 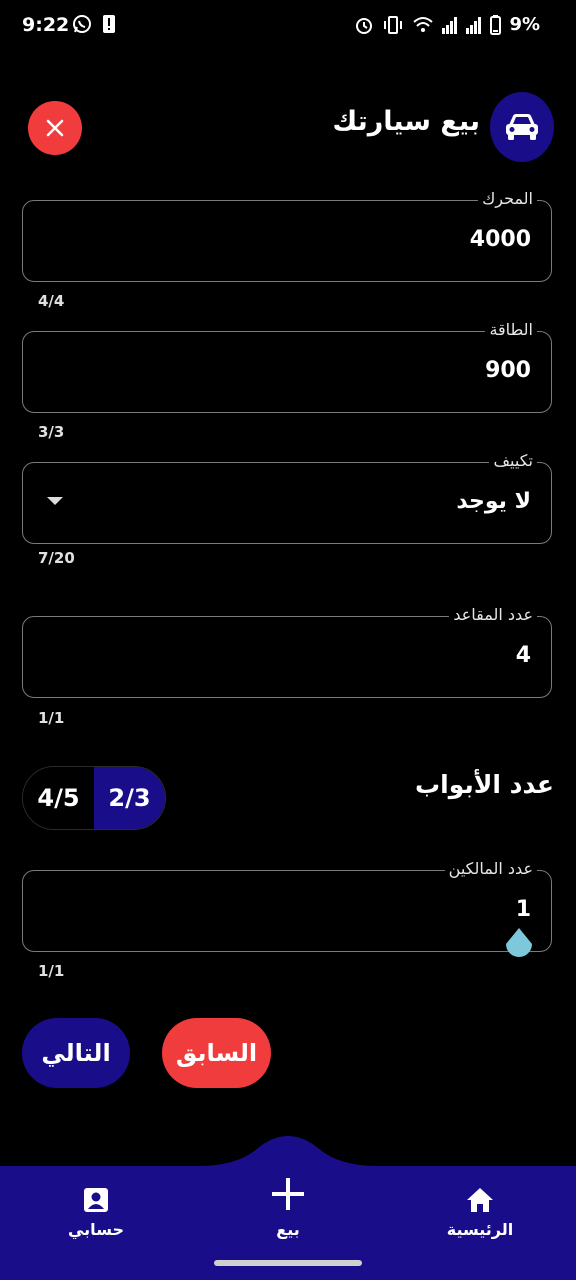 I want to click on alarm-icon, so click(x=364, y=25).